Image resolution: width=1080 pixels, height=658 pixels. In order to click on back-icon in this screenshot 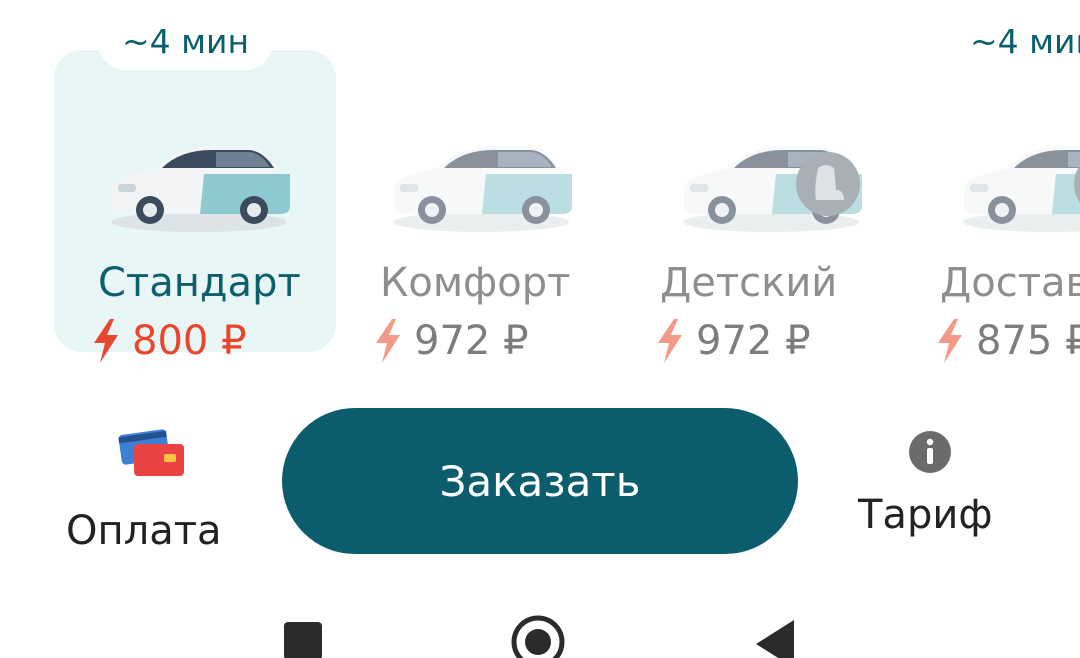, I will do `click(774, 637)`.